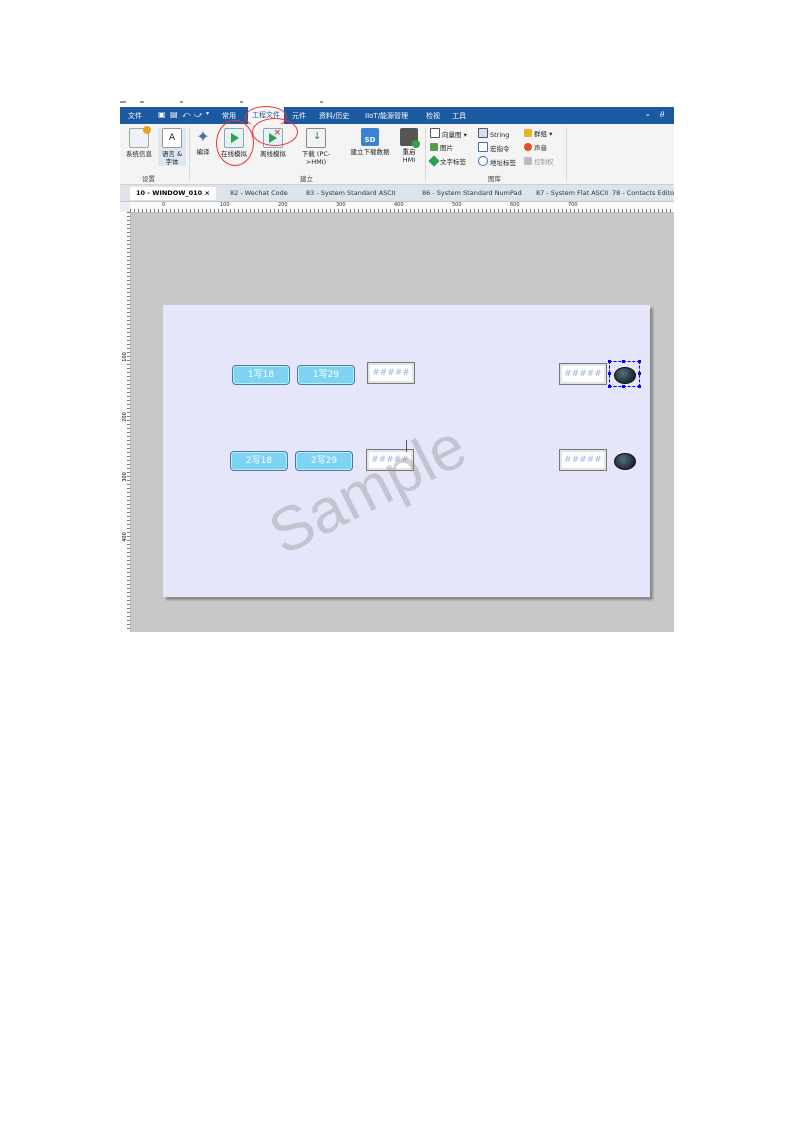 This screenshot has width=794, height=1122. I want to click on close-icon: ×, so click(206, 193).